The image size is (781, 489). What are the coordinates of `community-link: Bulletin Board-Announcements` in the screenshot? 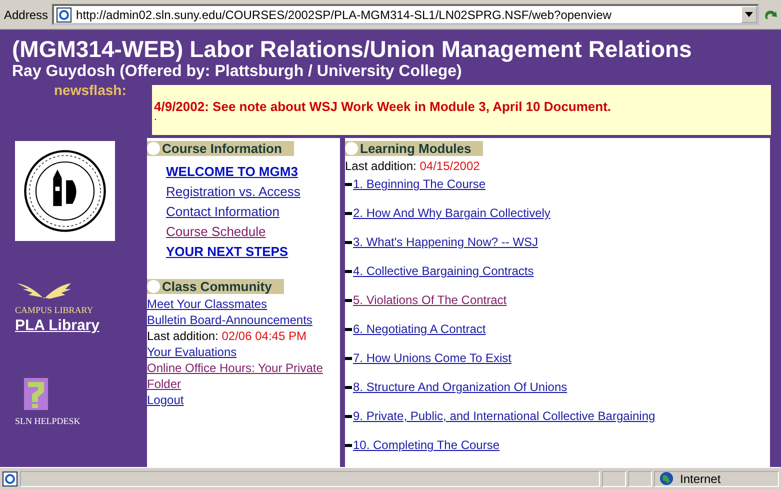 It's located at (243, 320).